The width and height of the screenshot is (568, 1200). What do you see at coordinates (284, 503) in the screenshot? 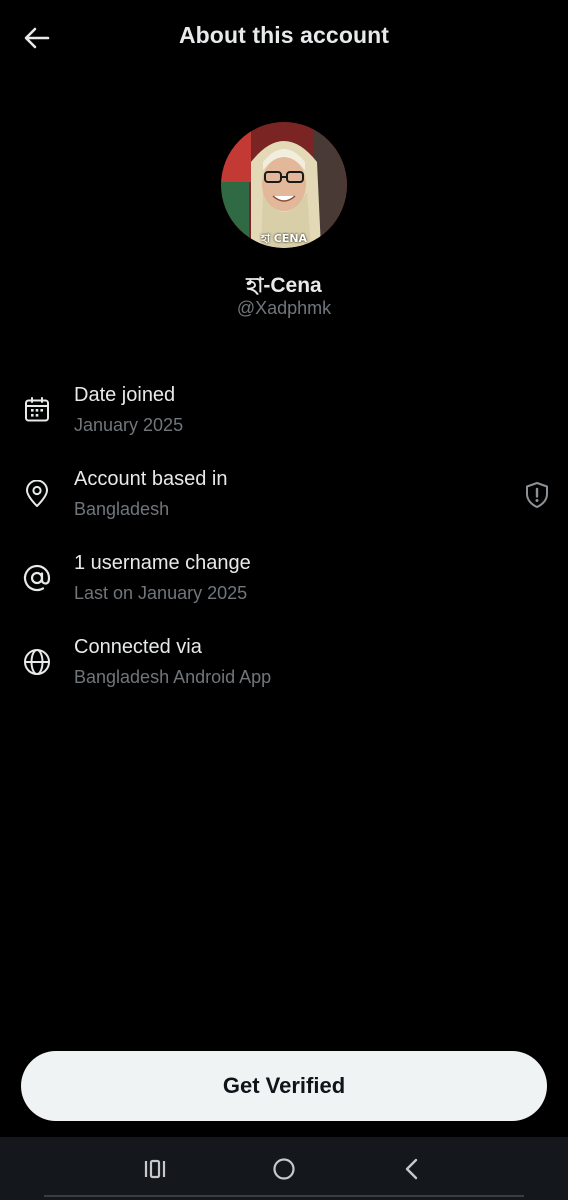
I see `info-row-account-based-in: Account based in Bangladesh` at bounding box center [284, 503].